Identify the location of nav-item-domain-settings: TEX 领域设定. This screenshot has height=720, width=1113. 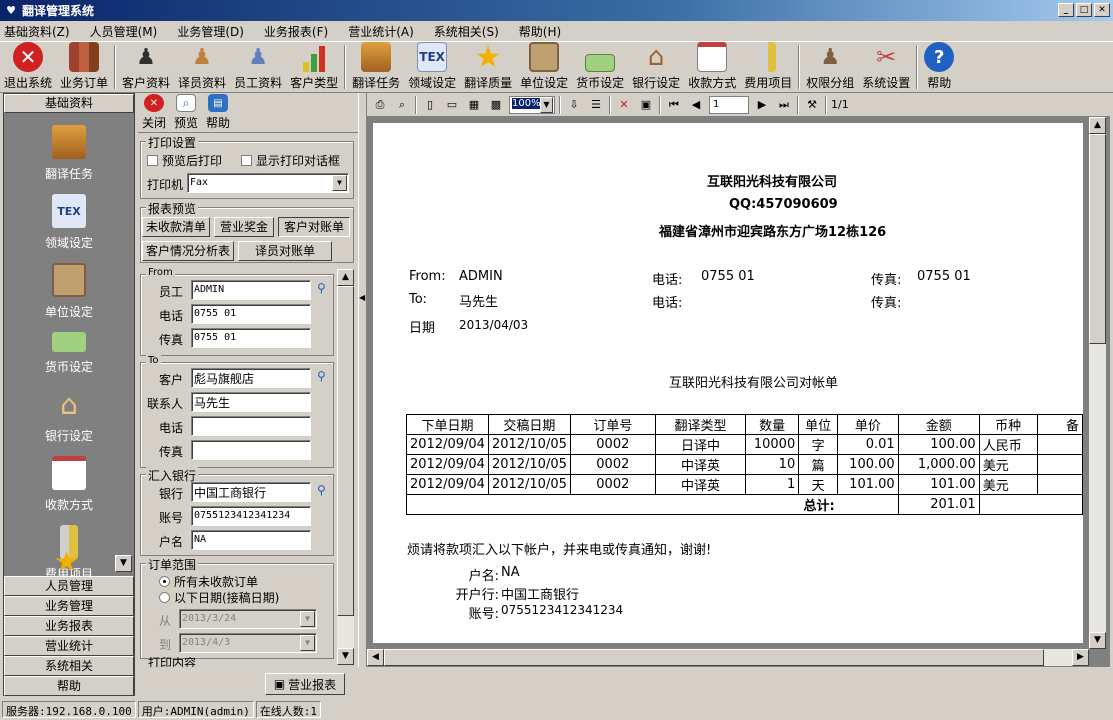
(69, 222).